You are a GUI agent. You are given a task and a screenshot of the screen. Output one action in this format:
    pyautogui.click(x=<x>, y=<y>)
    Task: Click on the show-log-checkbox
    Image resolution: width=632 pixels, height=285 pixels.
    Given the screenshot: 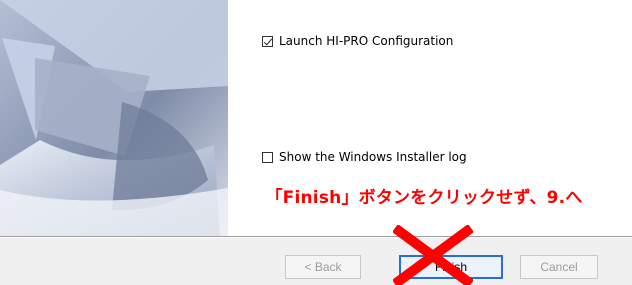 What is the action you would take?
    pyautogui.click(x=267, y=157)
    